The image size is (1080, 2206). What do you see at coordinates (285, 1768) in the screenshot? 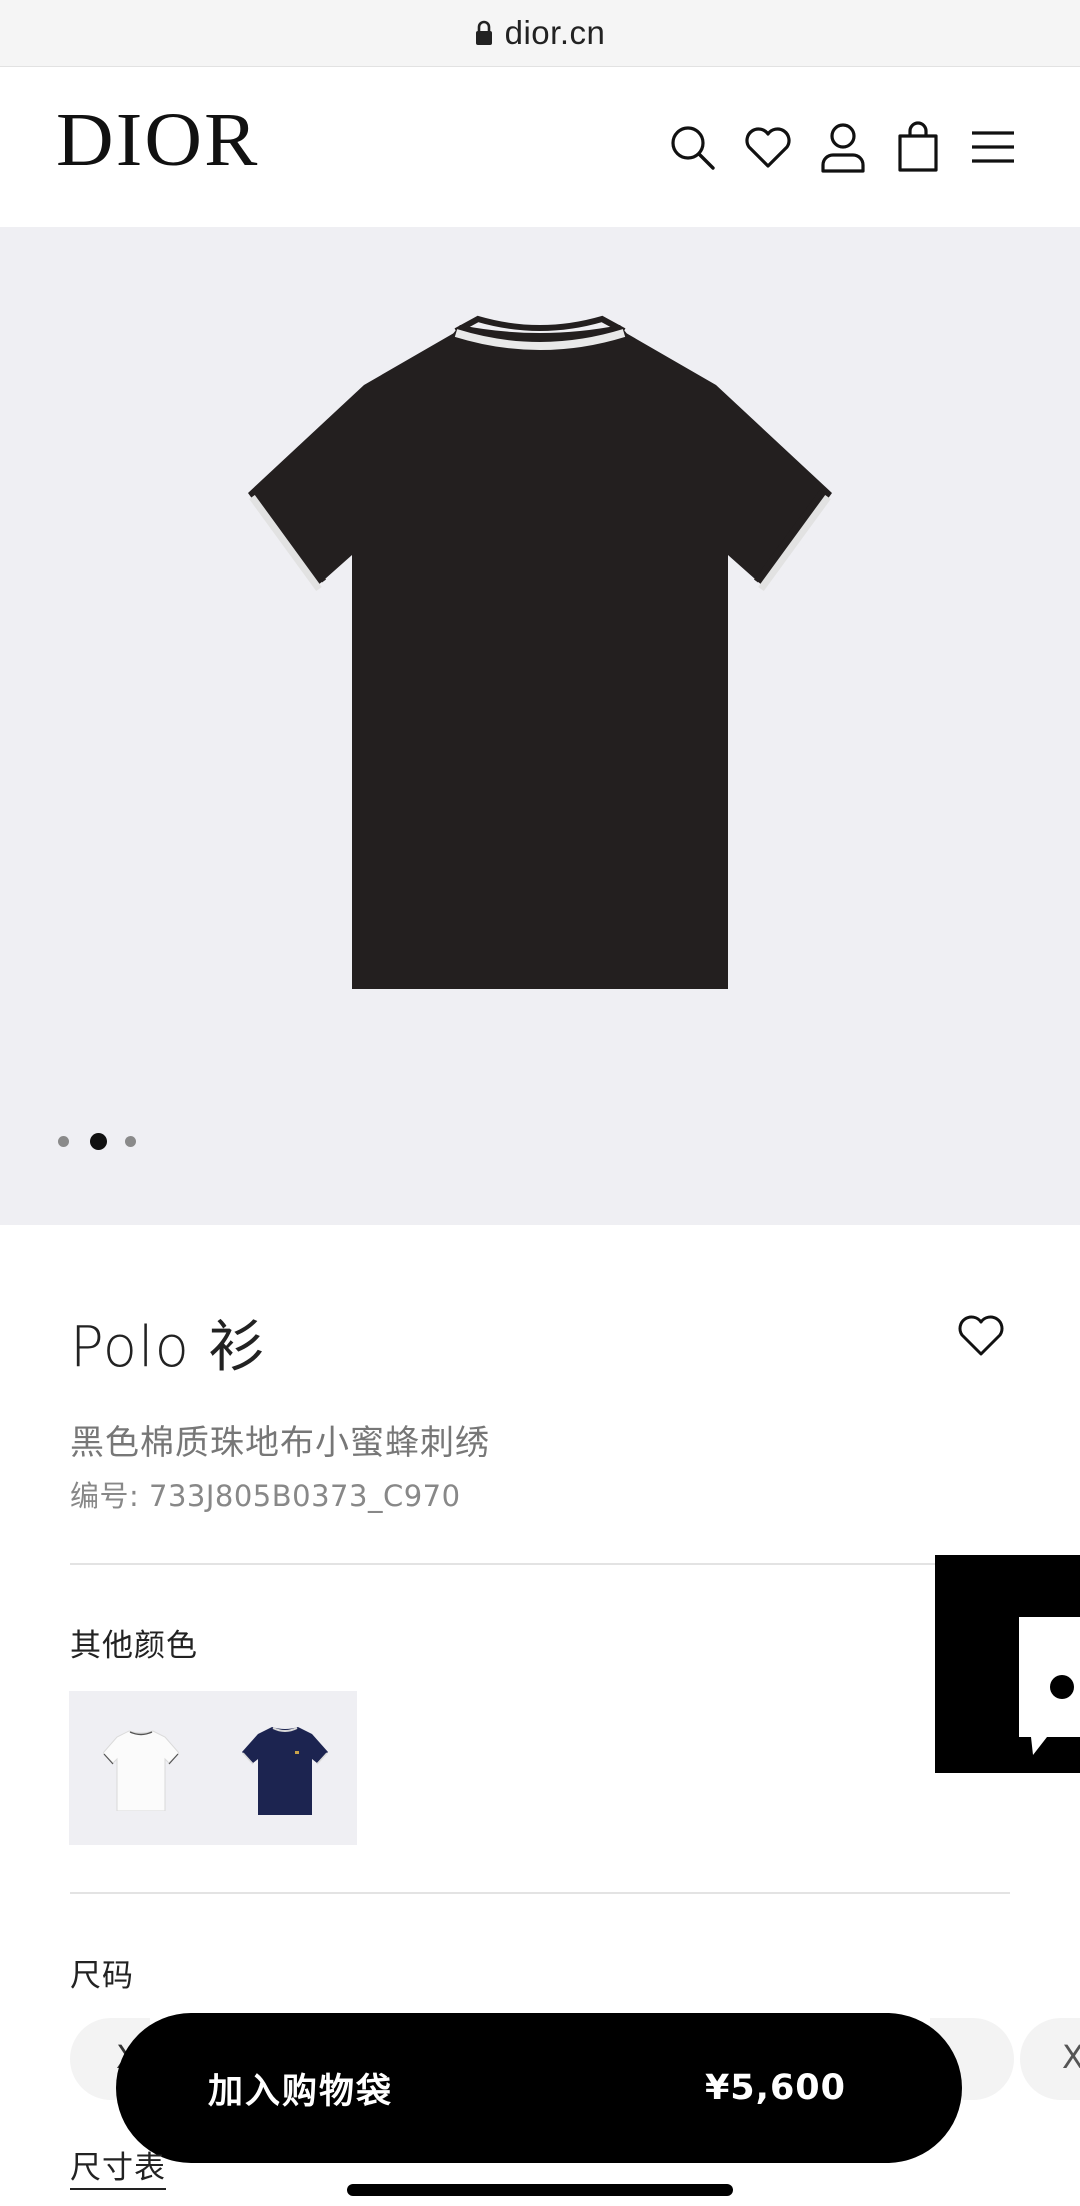
I see `color-swatch-navy` at bounding box center [285, 1768].